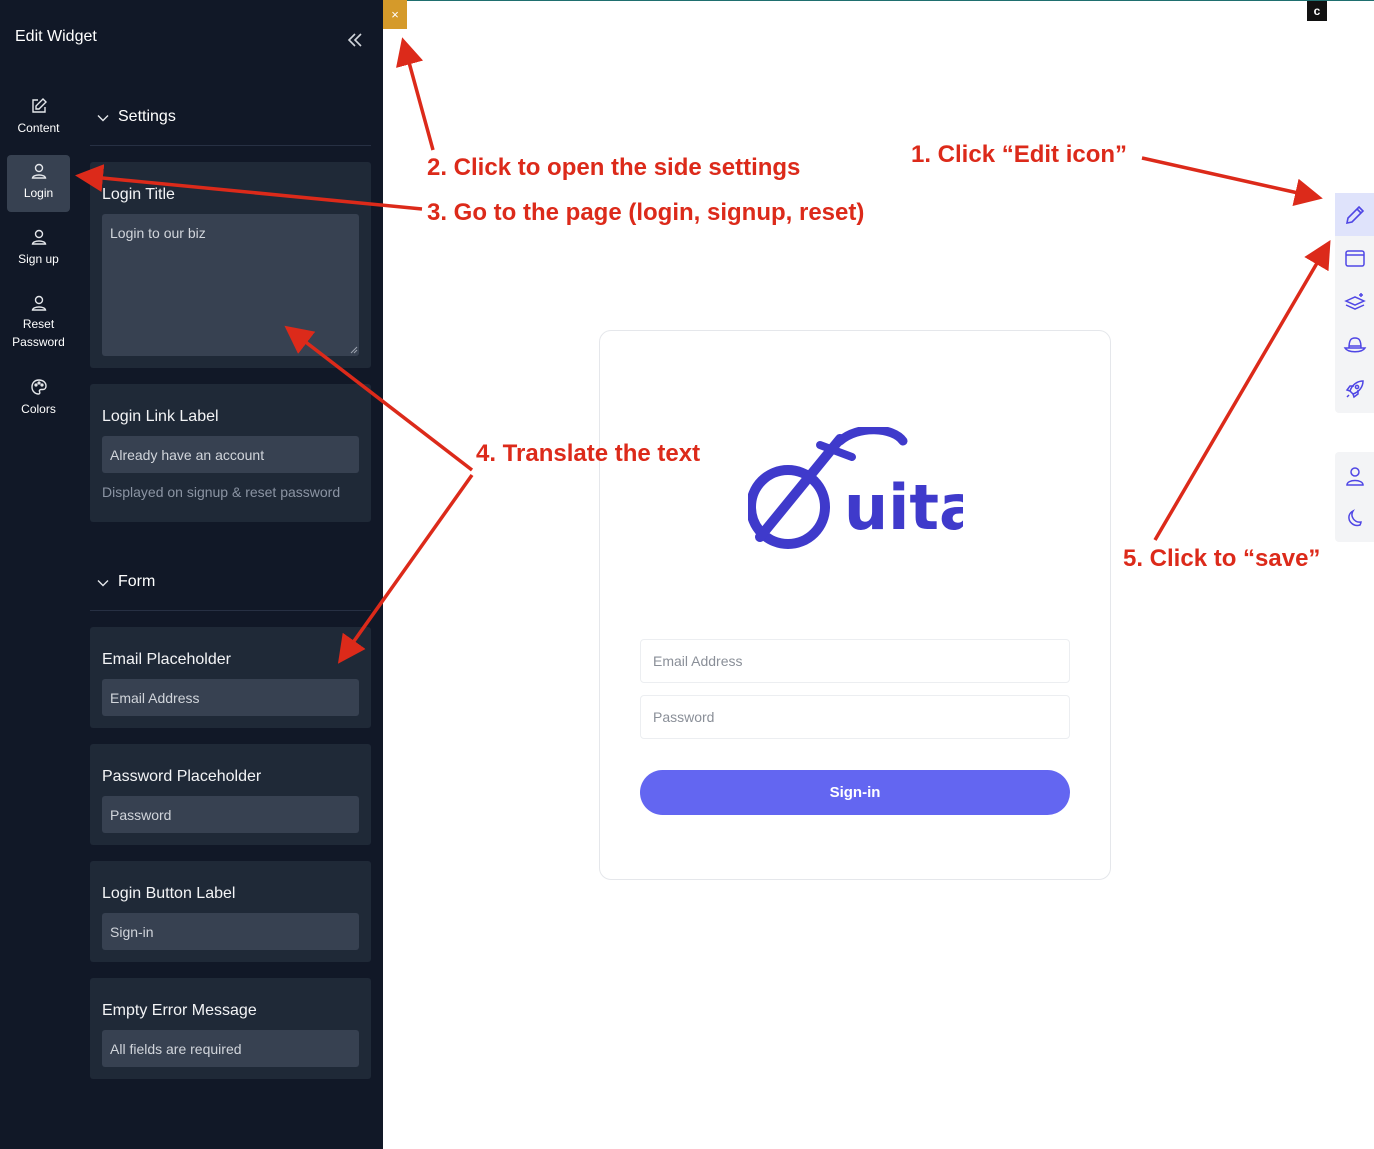  Describe the element at coordinates (230, 911) in the screenshot. I see `login-button-label-card: Login Button Label Sign-in` at that location.